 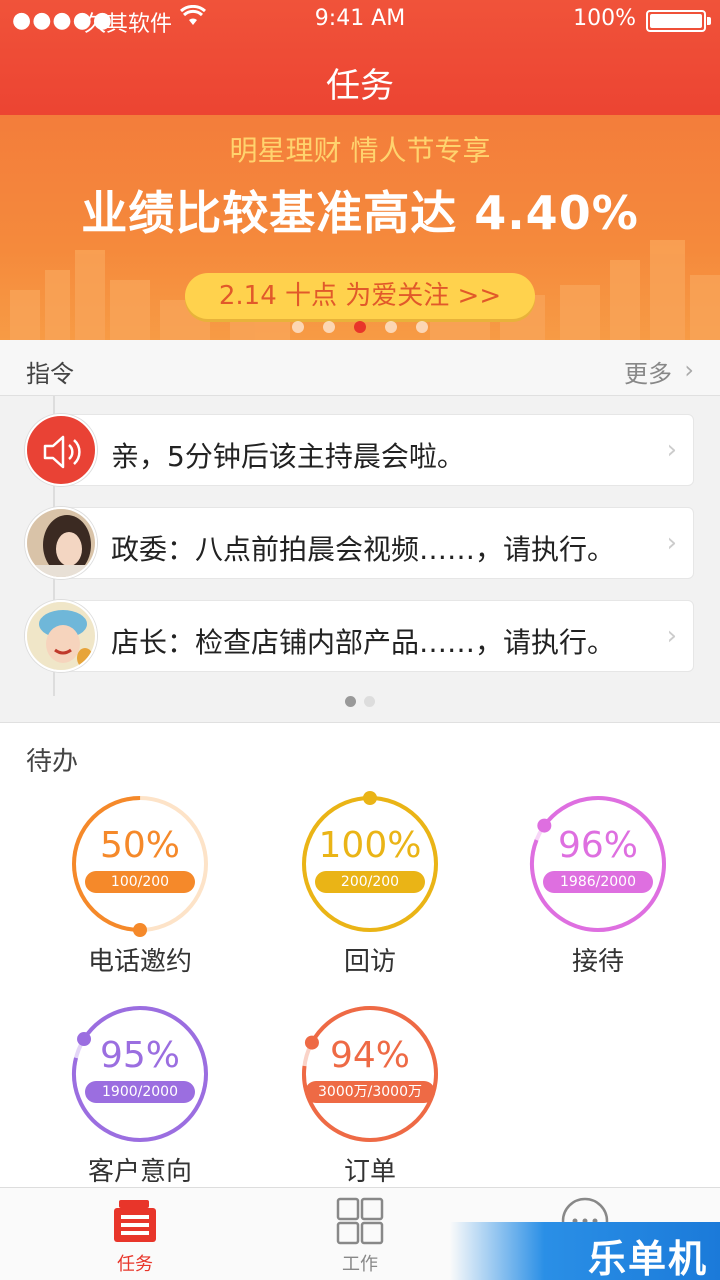 What do you see at coordinates (139, 845) in the screenshot?
I see `gauge-percent: 50%` at bounding box center [139, 845].